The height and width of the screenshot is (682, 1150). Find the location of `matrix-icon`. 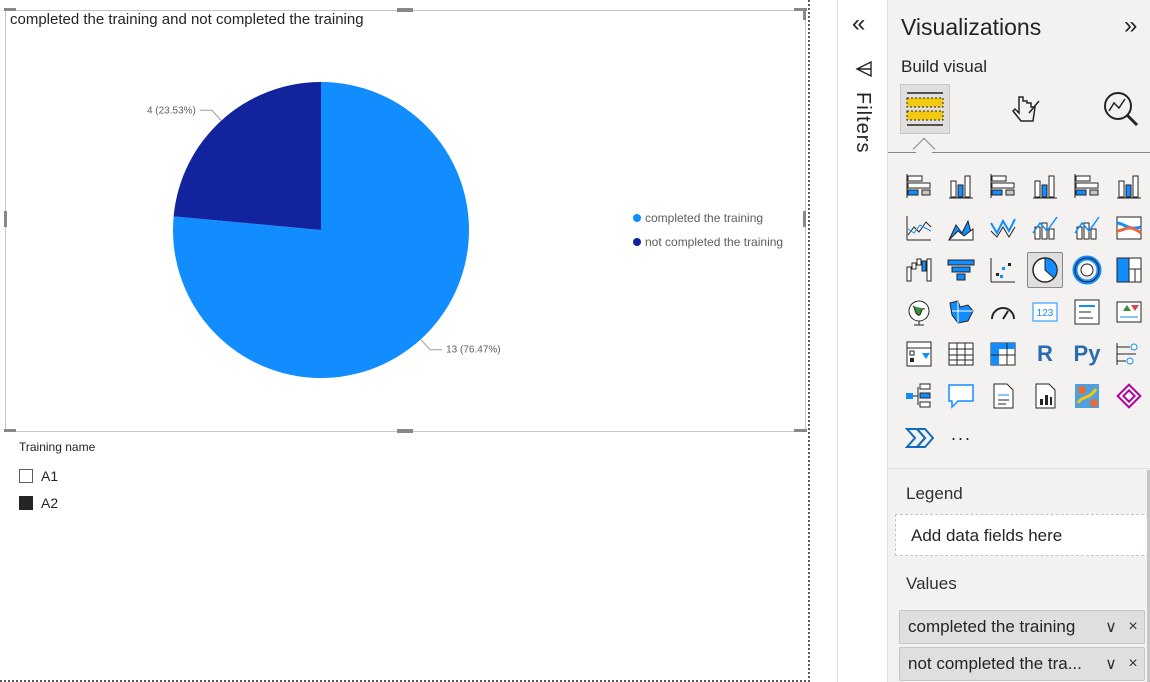

matrix-icon is located at coordinates (1003, 354).